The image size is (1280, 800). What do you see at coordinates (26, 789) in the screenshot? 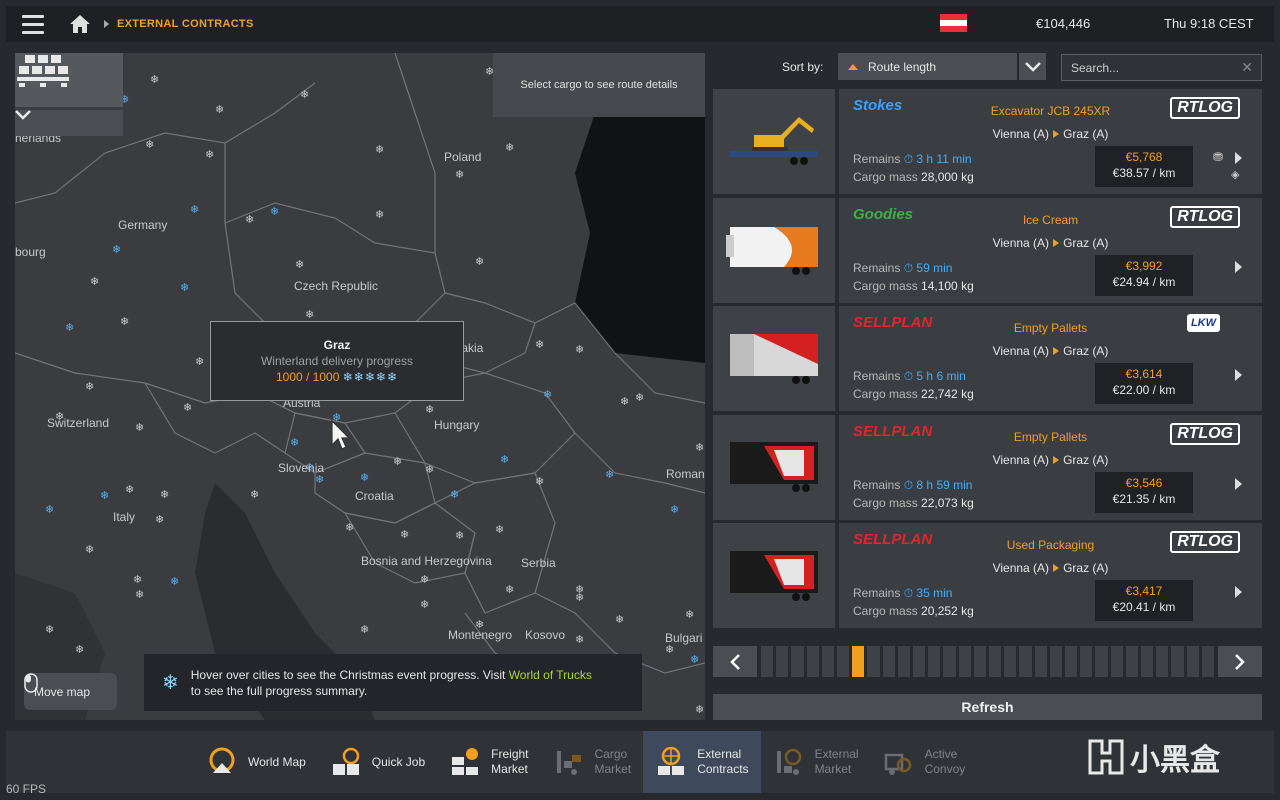
I see `fps-counter: 60 FPS` at bounding box center [26, 789].